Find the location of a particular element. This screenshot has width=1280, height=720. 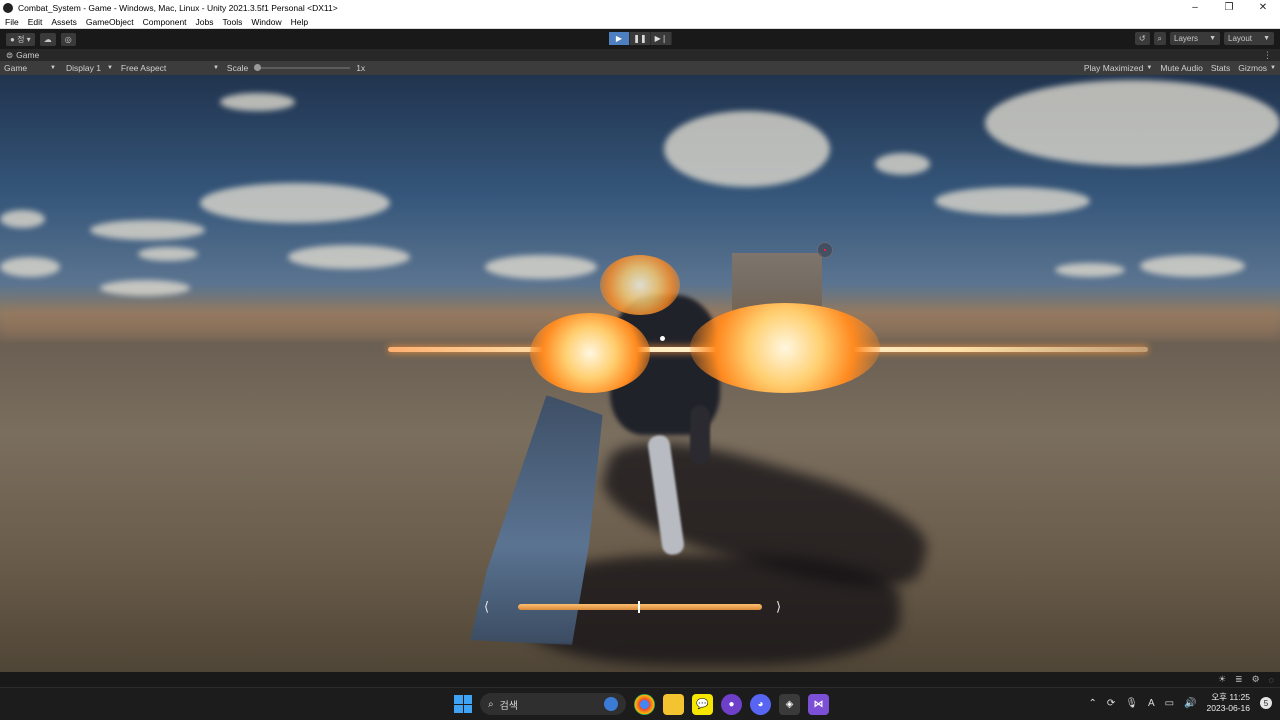

pause-button: ❚❚ is located at coordinates (640, 38).